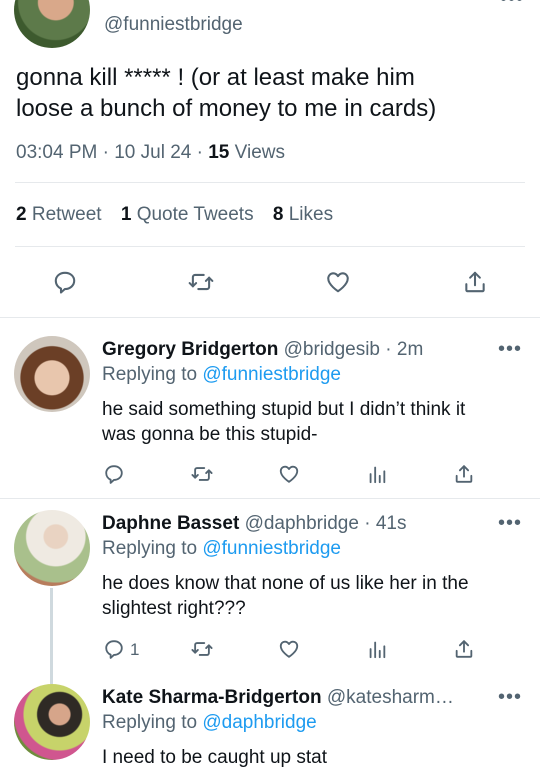 The height and width of the screenshot is (770, 540). Describe the element at coordinates (215, 77) in the screenshot. I see `main-tweet-text-line1: gonna kill ***** ! (or at least make him` at that location.